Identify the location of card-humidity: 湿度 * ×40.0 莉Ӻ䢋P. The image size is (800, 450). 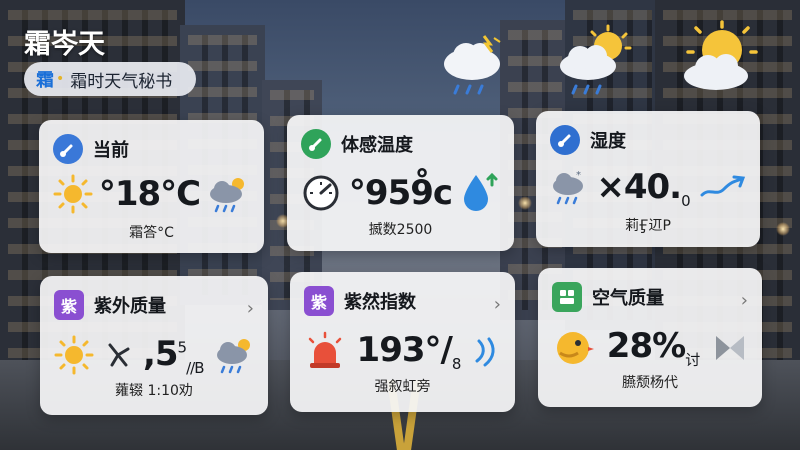
(648, 179).